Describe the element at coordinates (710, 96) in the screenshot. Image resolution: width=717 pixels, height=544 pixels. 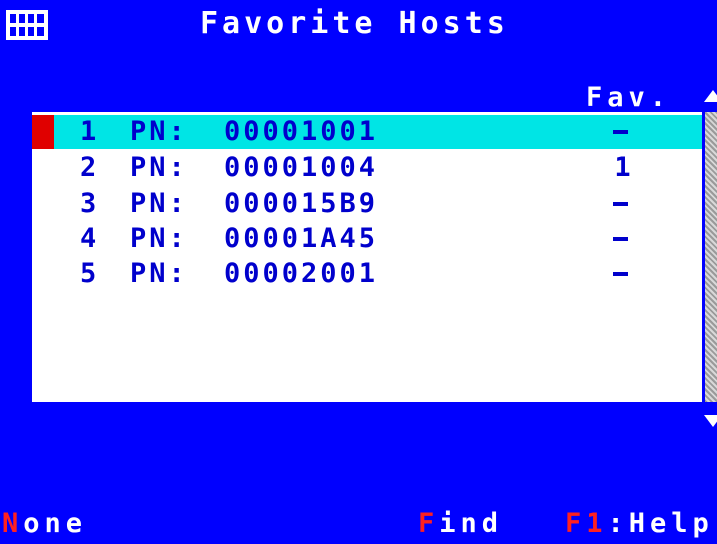
I see `scroll-up-arrow-icon` at that location.